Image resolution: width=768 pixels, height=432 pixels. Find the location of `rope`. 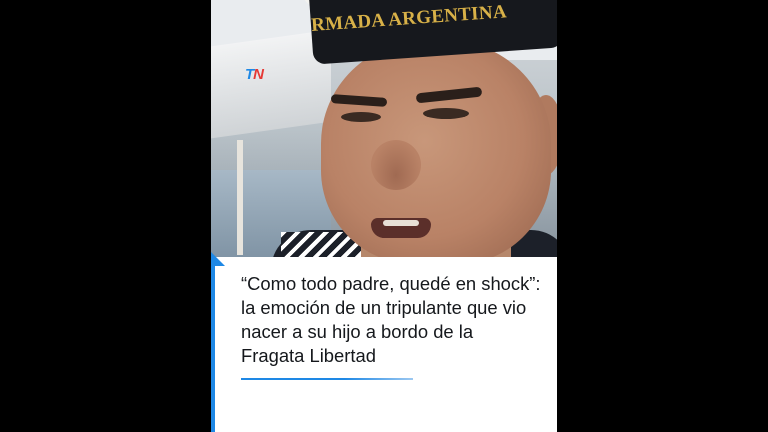

rope is located at coordinates (240, 197).